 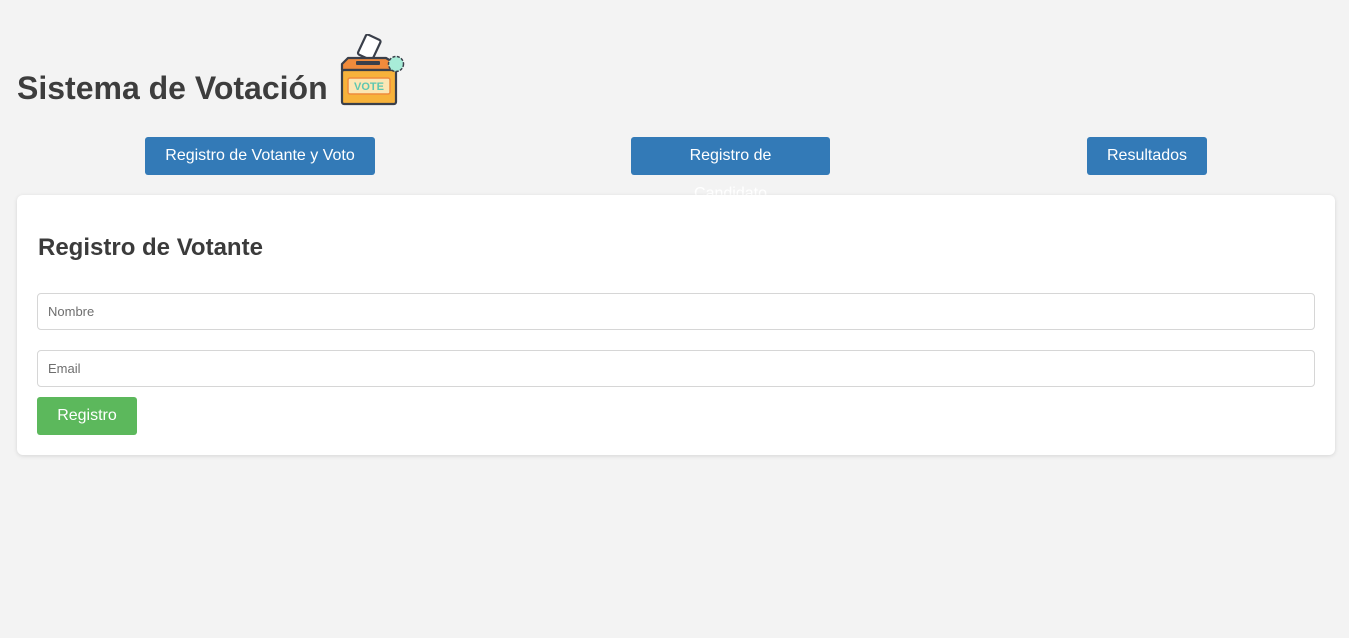 I want to click on email-input, so click(x=676, y=368).